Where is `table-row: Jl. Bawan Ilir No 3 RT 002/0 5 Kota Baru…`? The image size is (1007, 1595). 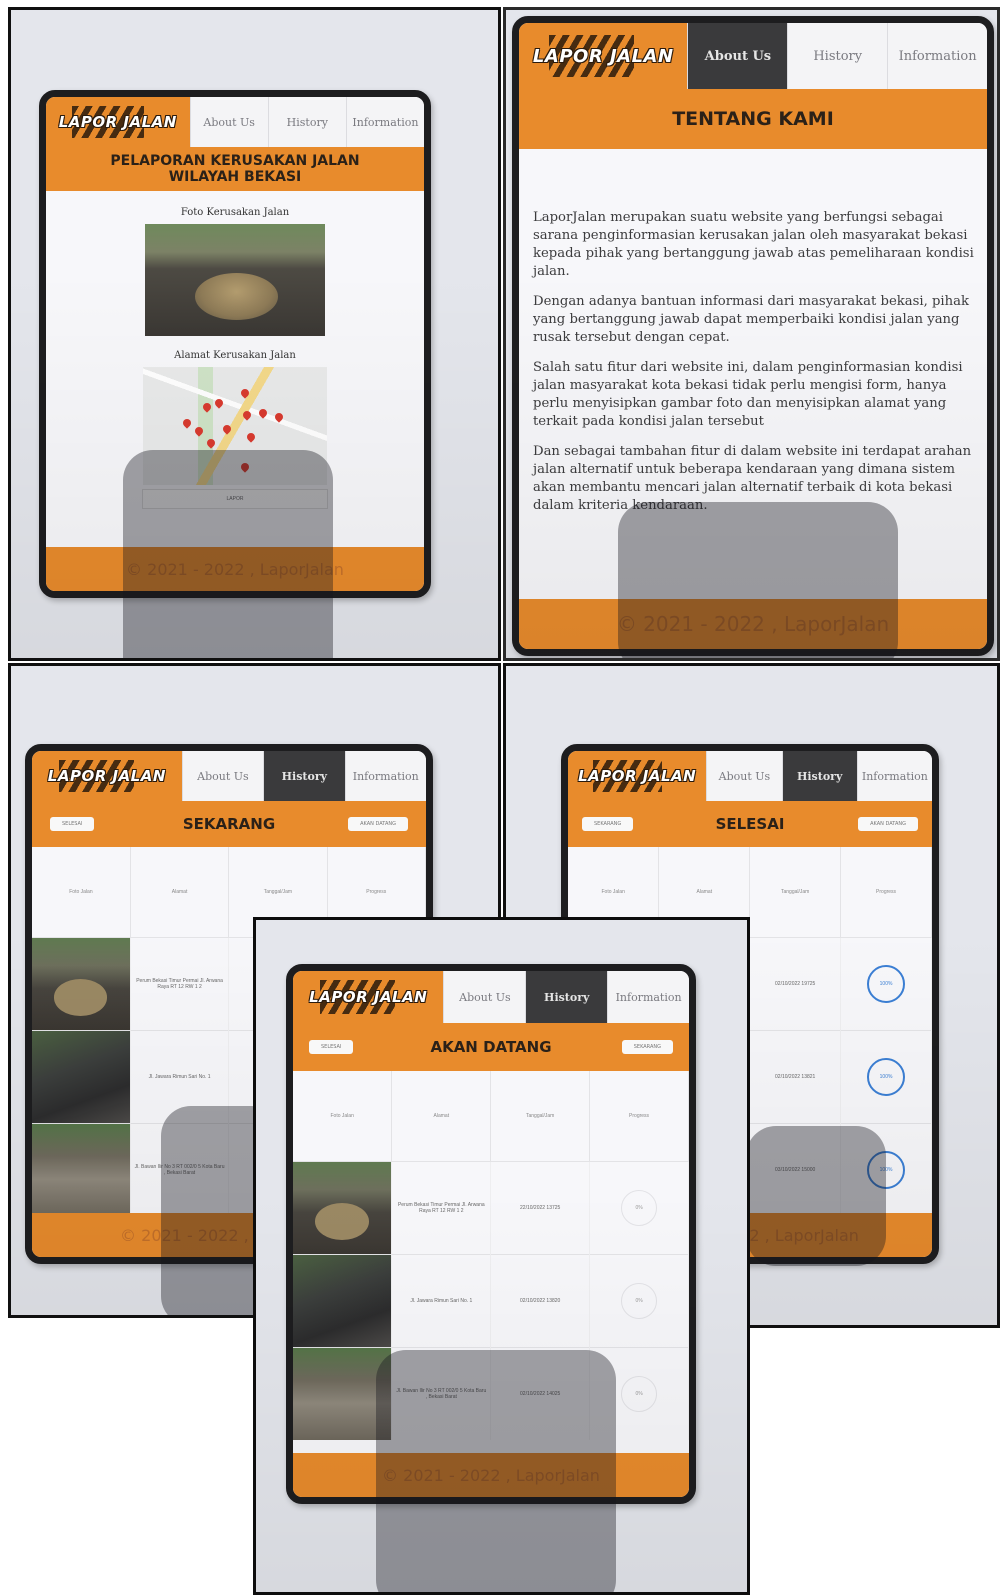 table-row: Jl. Bawan Ilir No 3 RT 002/0 5 Kota Baru… is located at coordinates (491, 1393).